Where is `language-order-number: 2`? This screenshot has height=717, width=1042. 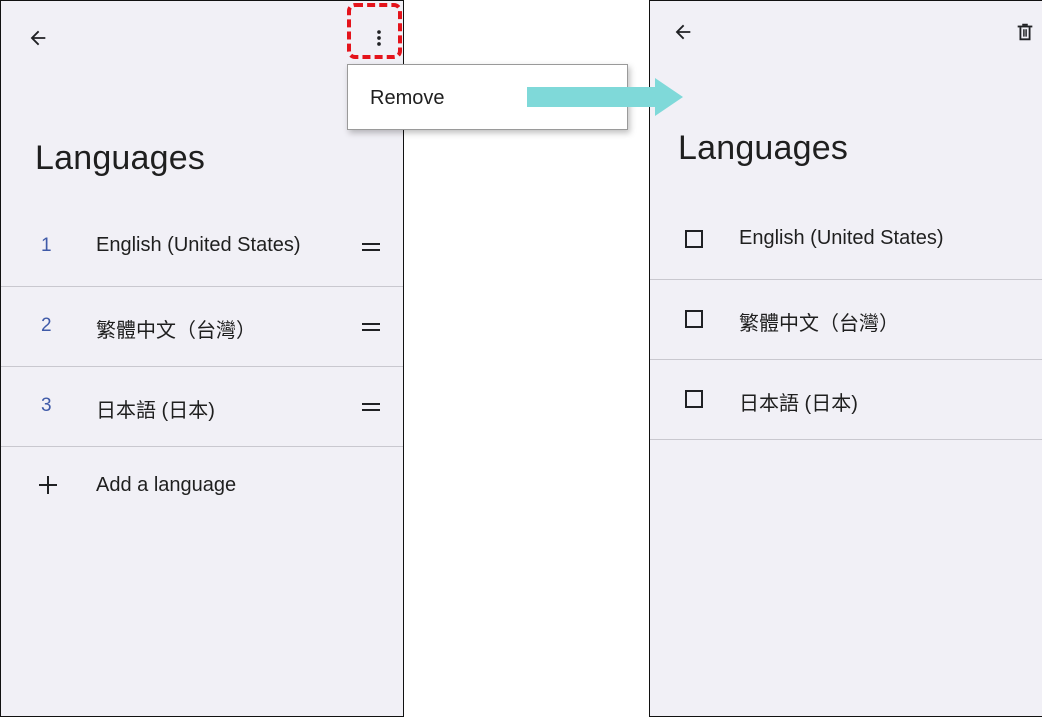 language-order-number: 2 is located at coordinates (46, 325).